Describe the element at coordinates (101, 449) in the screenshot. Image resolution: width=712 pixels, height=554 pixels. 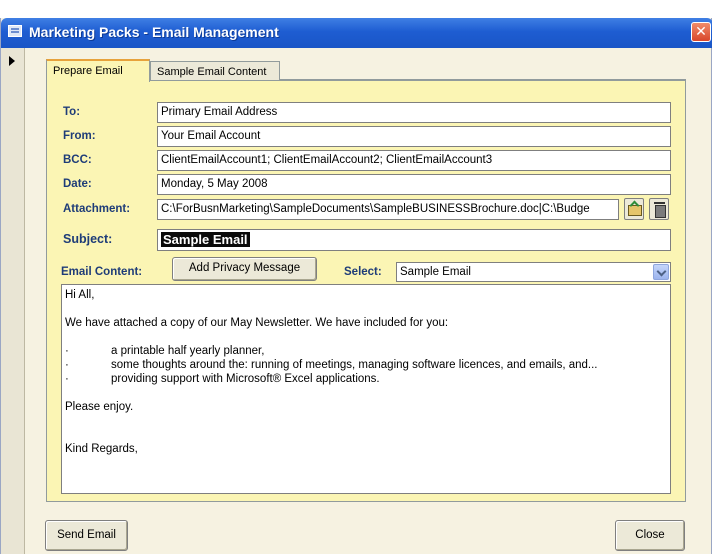
I see `body-closing-regards: Kind Regards,` at that location.